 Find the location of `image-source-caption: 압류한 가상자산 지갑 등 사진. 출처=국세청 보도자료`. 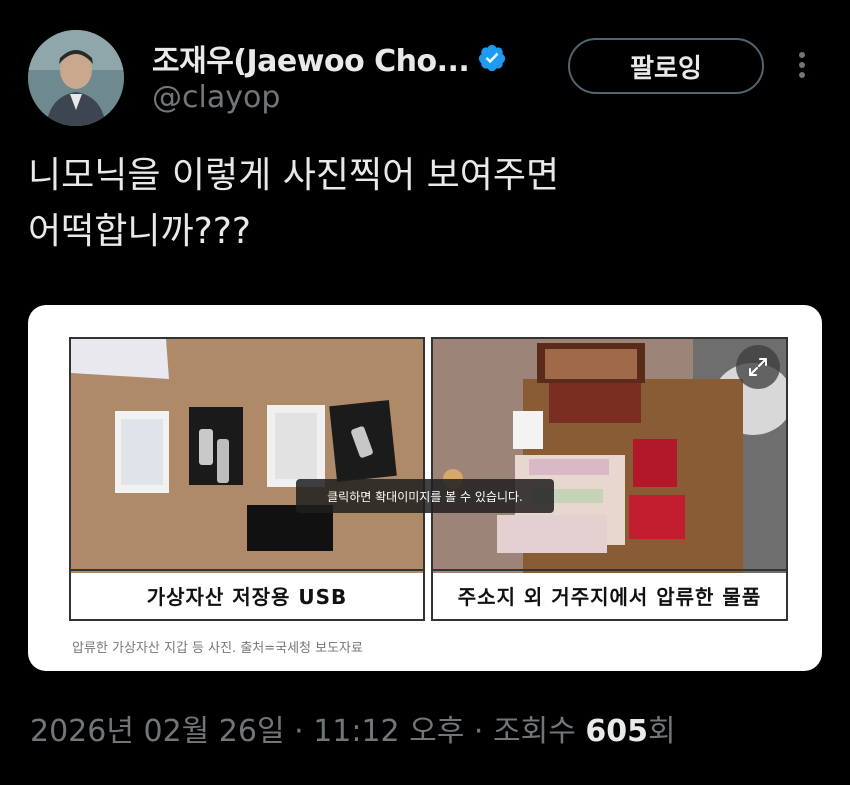

image-source-caption: 압류한 가상자산 지갑 등 사진. 출처=국세청 보도자료 is located at coordinates (217, 648).